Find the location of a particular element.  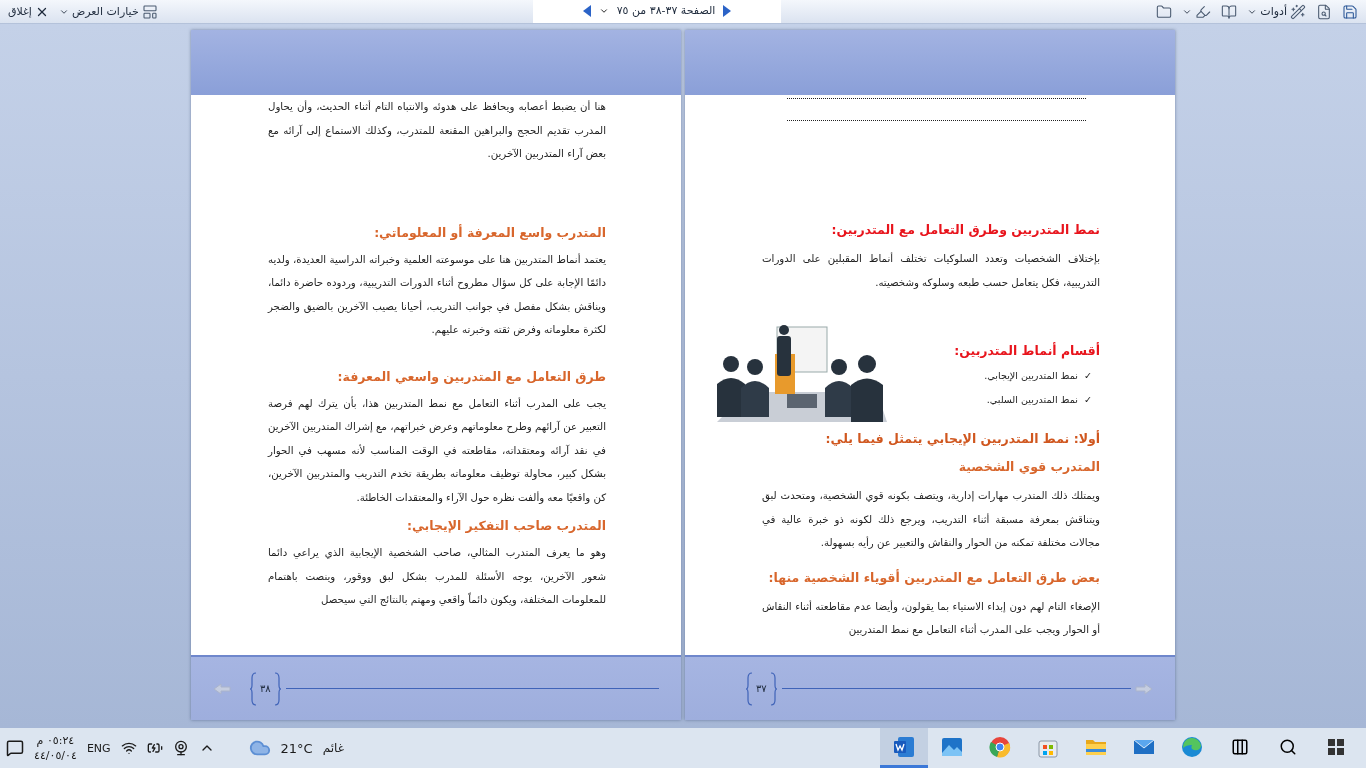

section-heading: نمط المتدربين وطرق التعامل مع المتدربين: is located at coordinates (965, 230).